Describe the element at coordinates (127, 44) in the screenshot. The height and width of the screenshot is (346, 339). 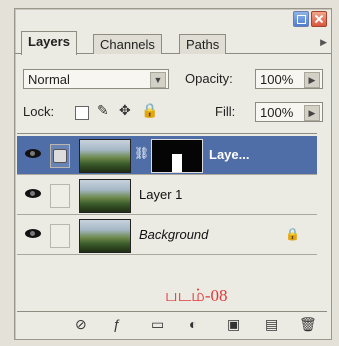
I see `tab-channels: Channels` at that location.